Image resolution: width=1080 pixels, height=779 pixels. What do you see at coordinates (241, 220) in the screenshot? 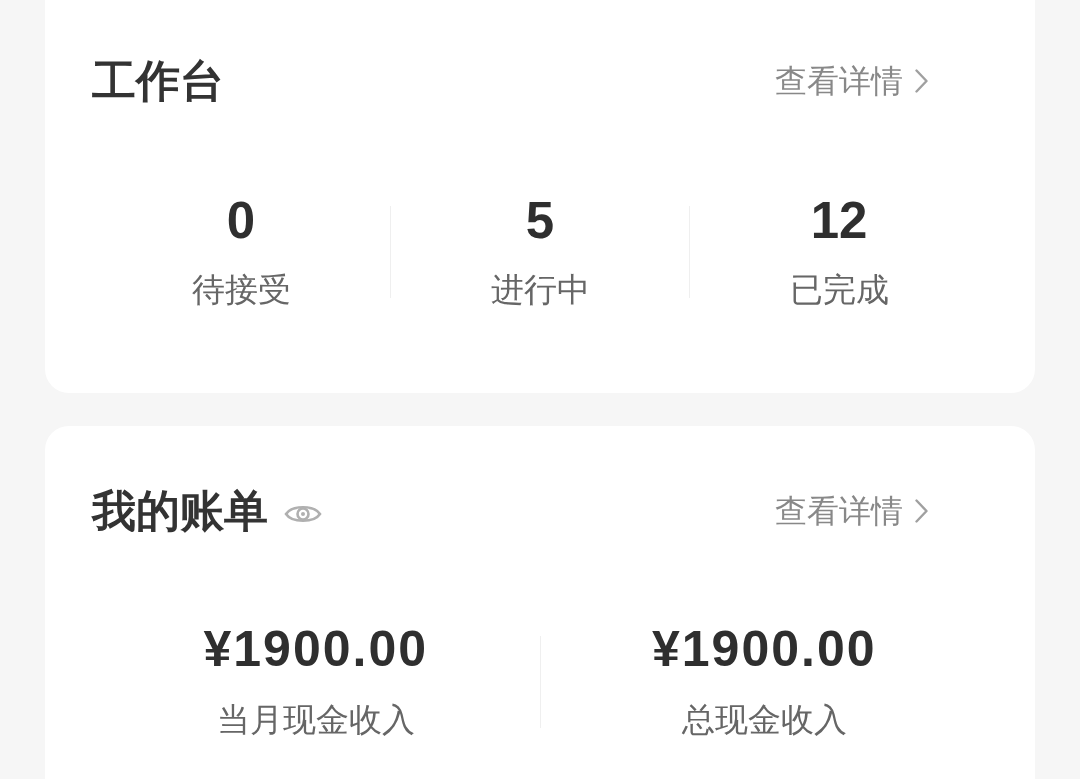
I see `count-value: 0` at bounding box center [241, 220].